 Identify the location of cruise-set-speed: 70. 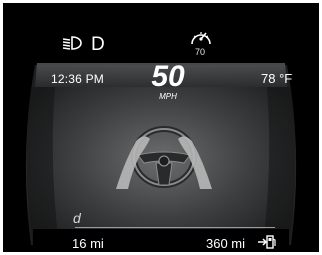
(200, 52).